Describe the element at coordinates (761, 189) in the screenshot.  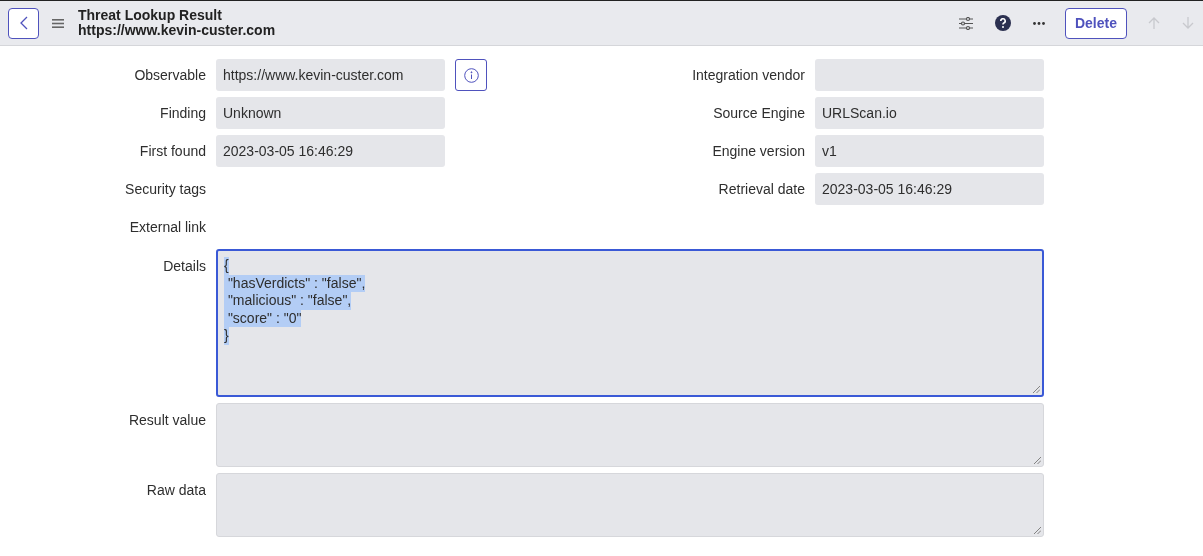
I see `field-label: Retrieval date` at that location.